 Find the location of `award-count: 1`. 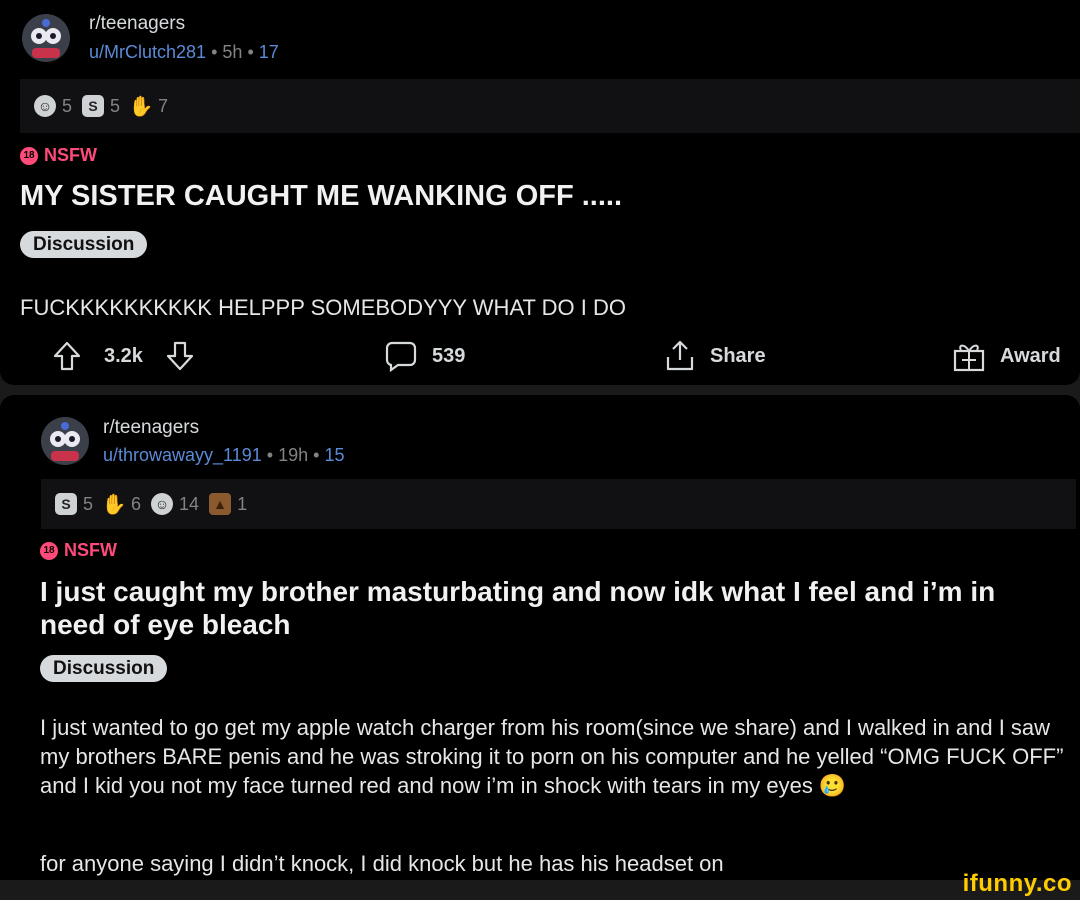

award-count: 1 is located at coordinates (242, 503).